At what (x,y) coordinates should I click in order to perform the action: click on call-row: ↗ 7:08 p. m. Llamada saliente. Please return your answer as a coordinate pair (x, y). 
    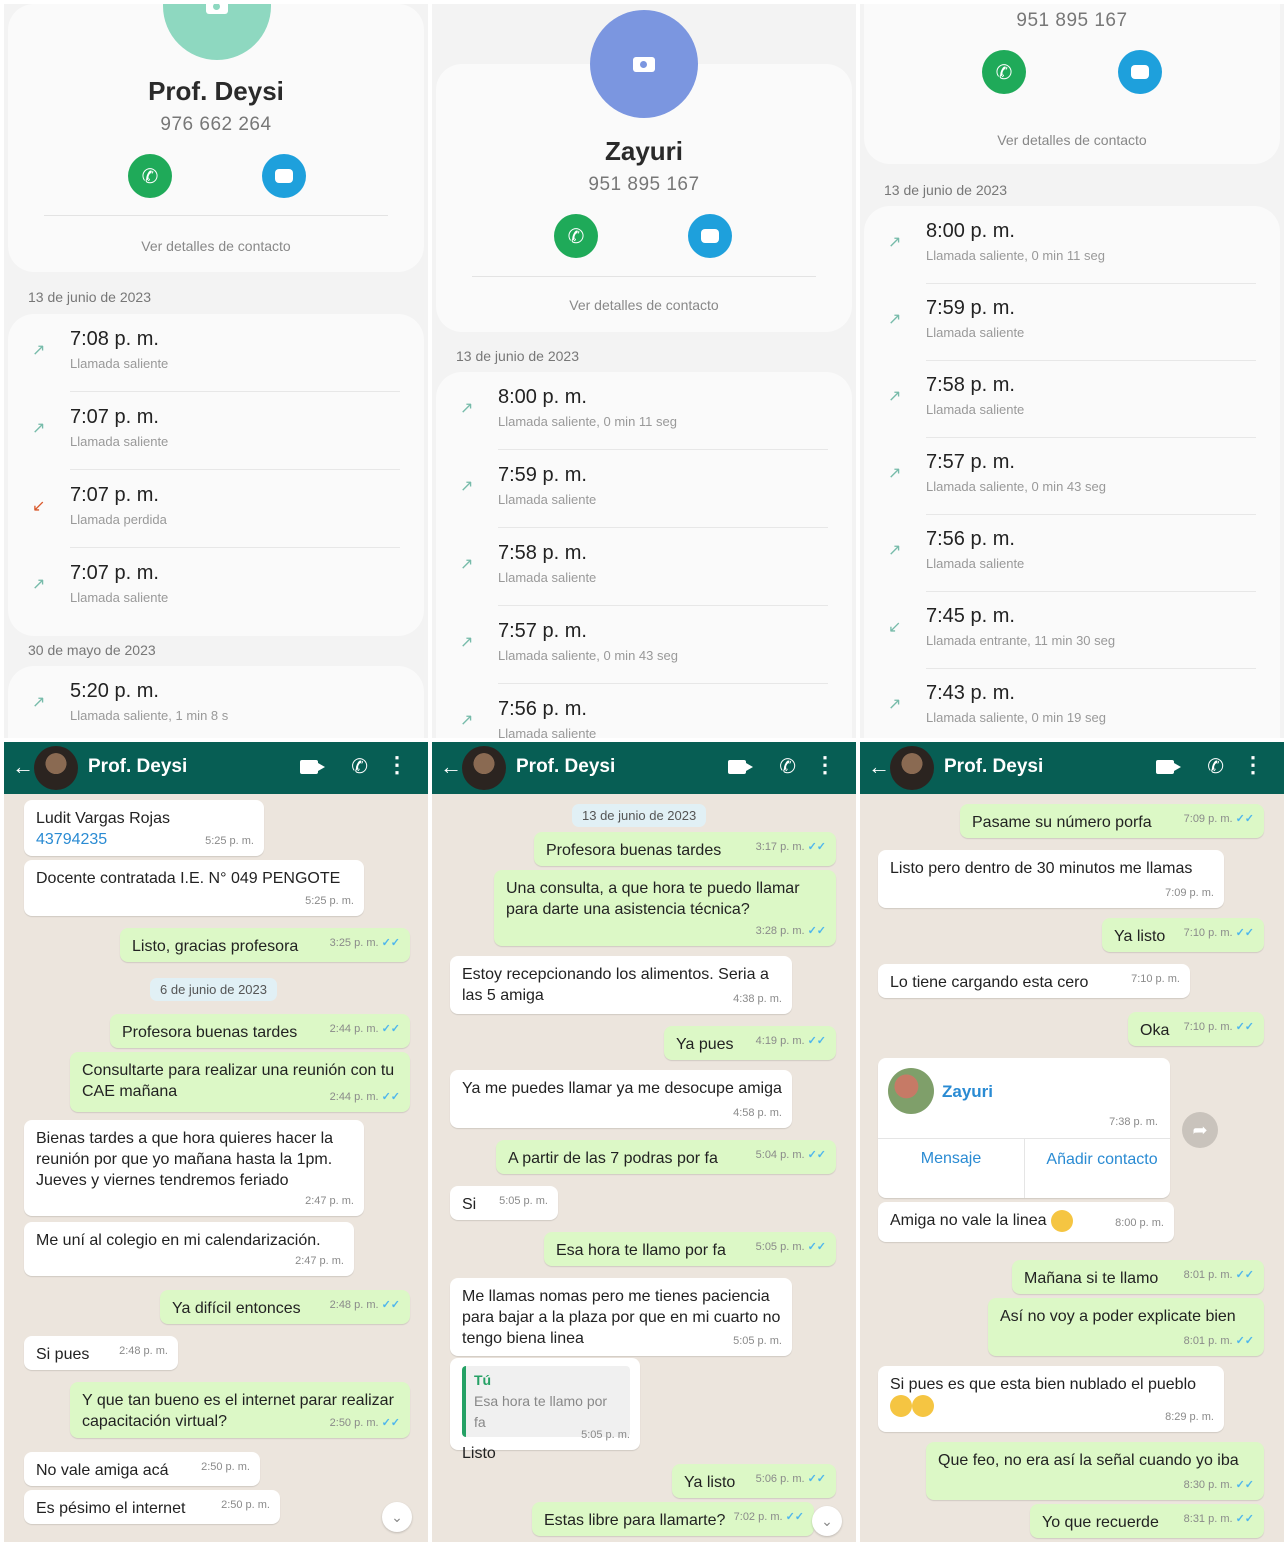
    Looking at the image, I should click on (216, 353).